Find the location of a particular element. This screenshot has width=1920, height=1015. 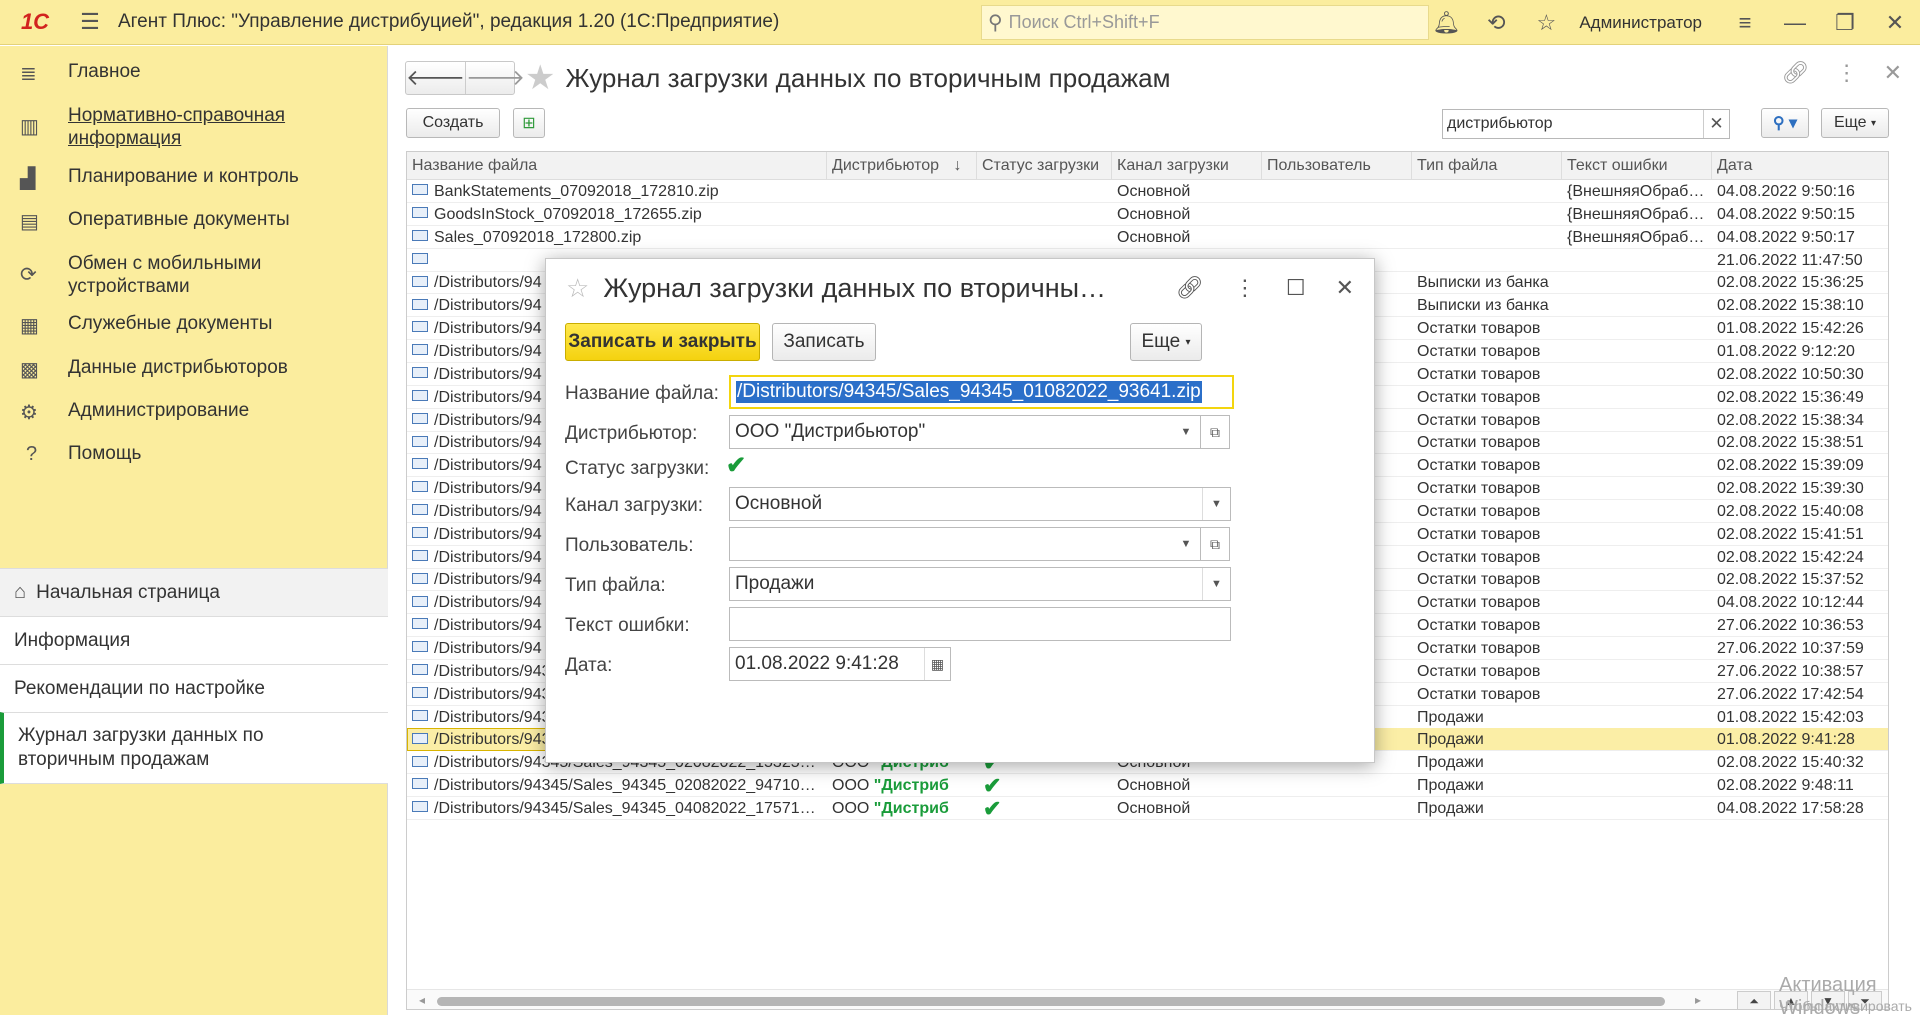

horizontal-scrollbar: ◂ ▸ ⏶ ▲ ▼ ⏷ is located at coordinates (1147, 999).